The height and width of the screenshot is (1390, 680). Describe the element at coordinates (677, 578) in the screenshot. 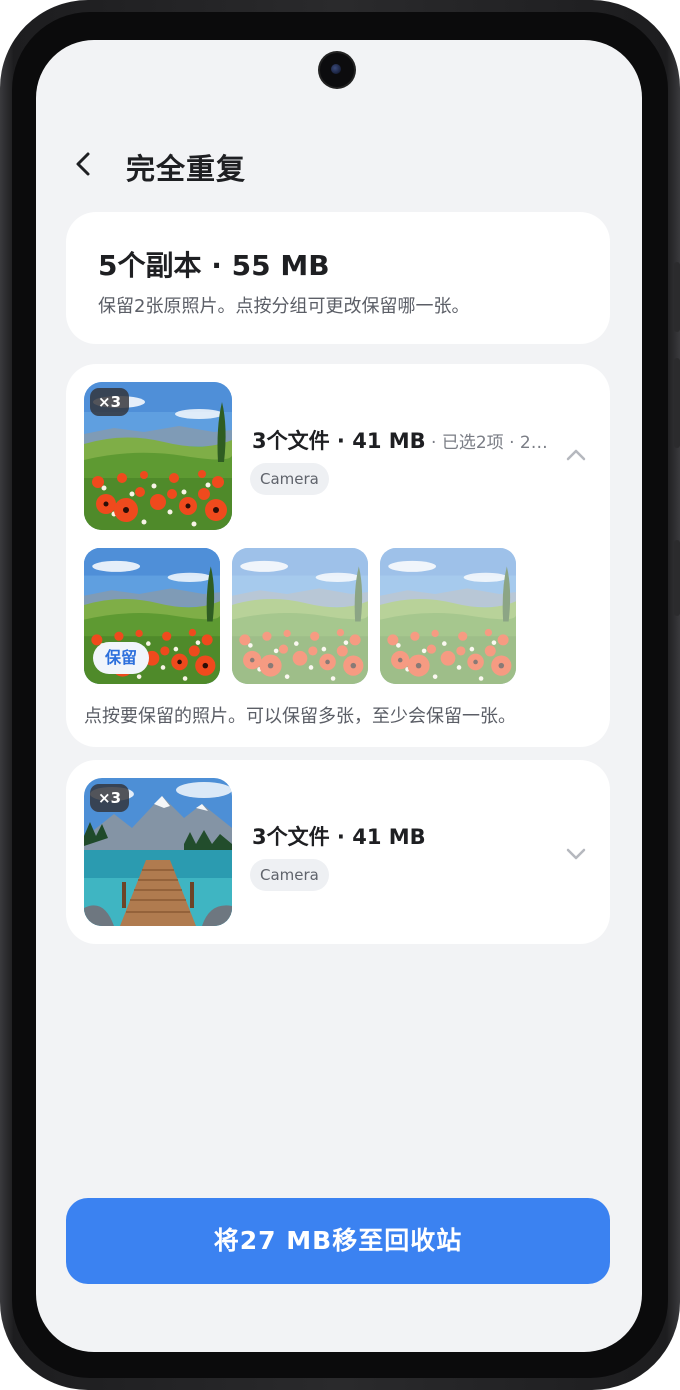

I see `power-button` at that location.